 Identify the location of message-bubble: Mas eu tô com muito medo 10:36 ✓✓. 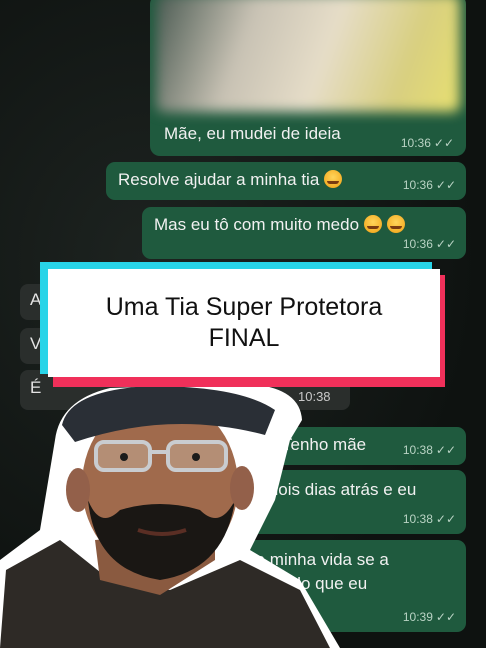
(304, 233).